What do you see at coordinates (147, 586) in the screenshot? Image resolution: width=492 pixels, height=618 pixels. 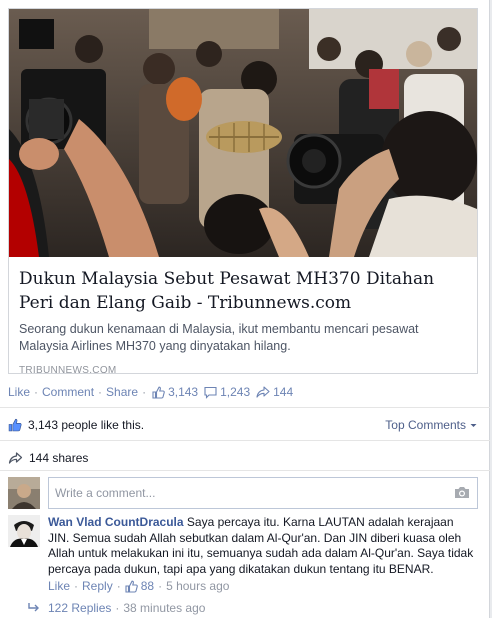 I see `comment-like-count-value: 88` at bounding box center [147, 586].